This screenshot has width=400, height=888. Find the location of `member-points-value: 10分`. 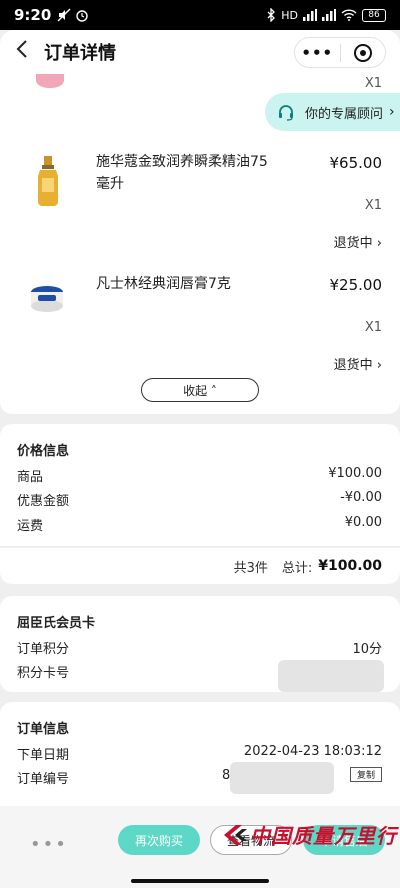

member-points-value: 10分 is located at coordinates (367, 649).